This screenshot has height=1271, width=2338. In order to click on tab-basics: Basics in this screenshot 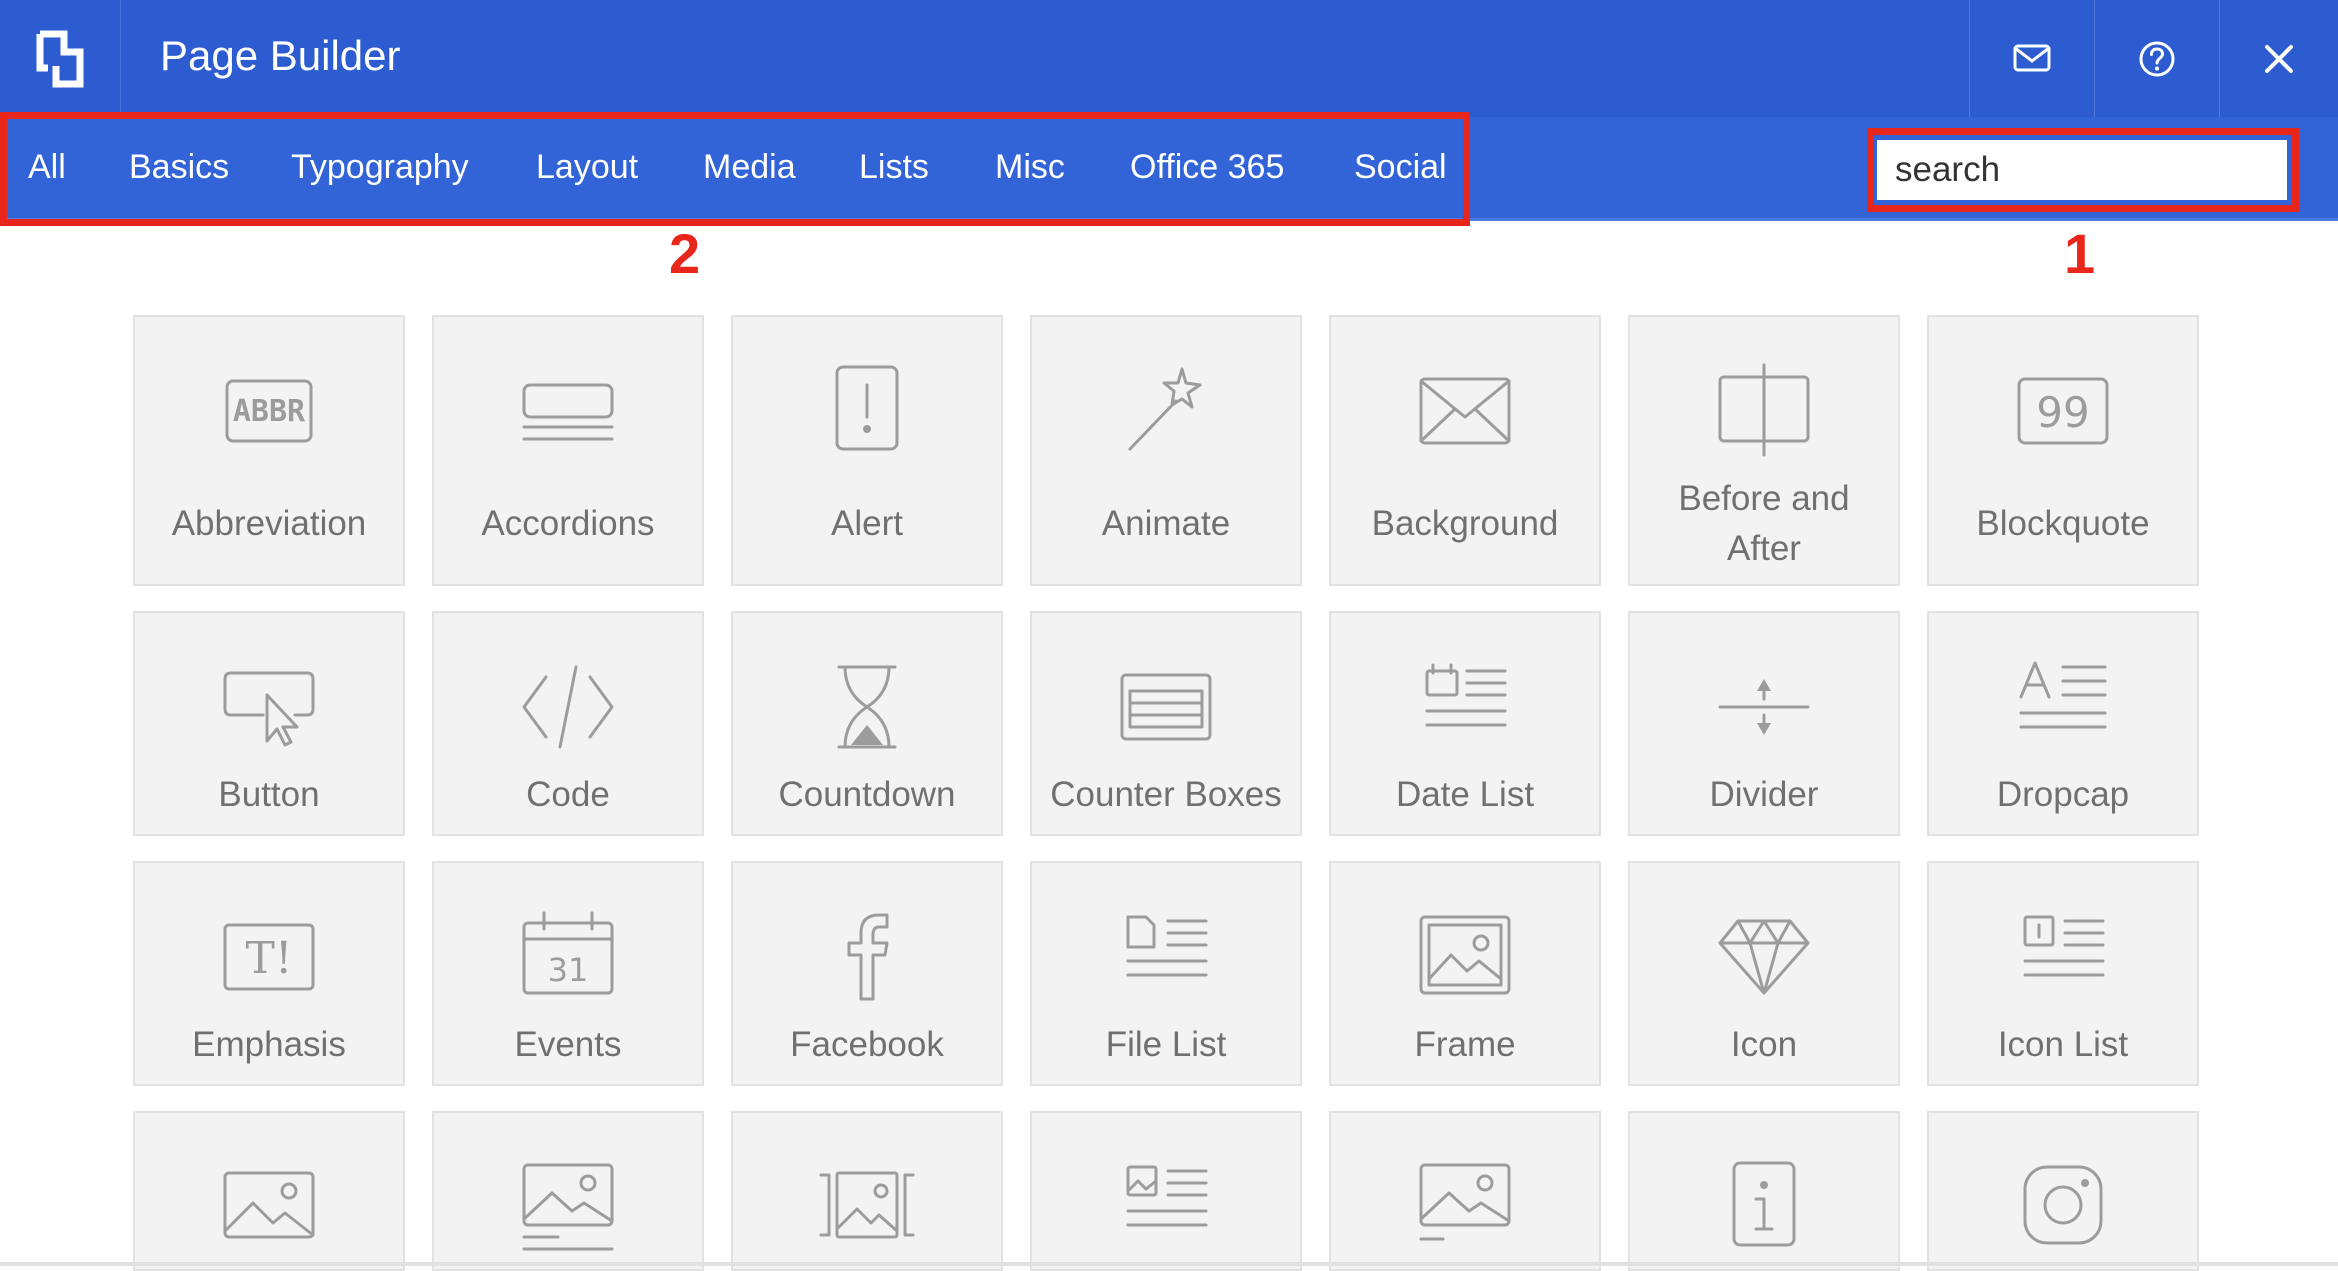, I will do `click(179, 167)`.